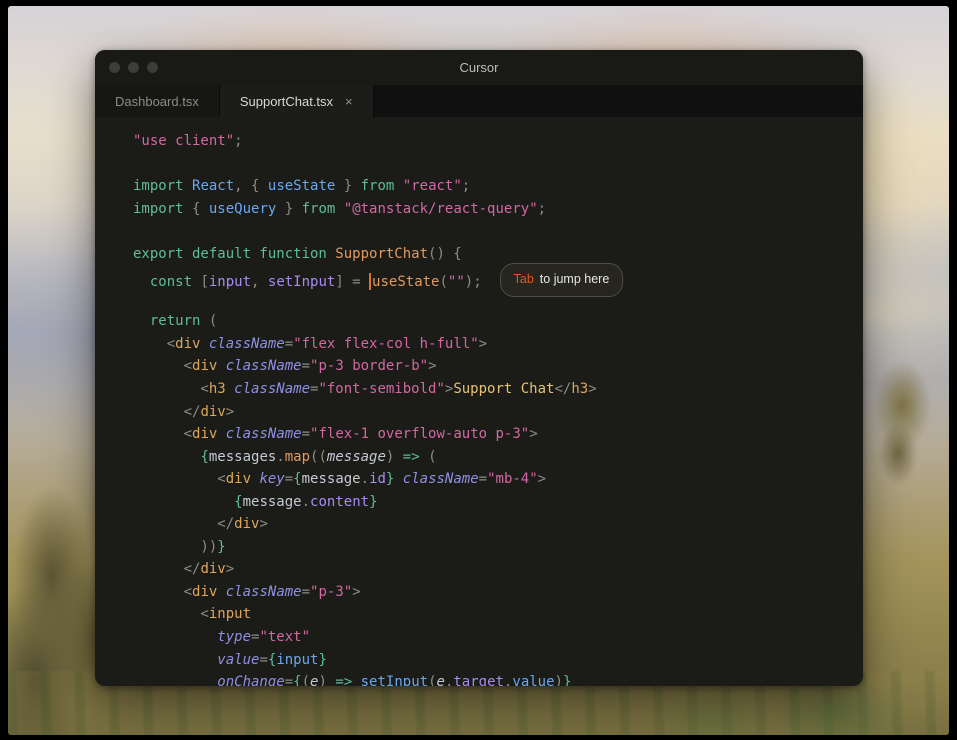 This screenshot has width=957, height=740. I want to click on wallpaper-tree-right, so click(898, 421).